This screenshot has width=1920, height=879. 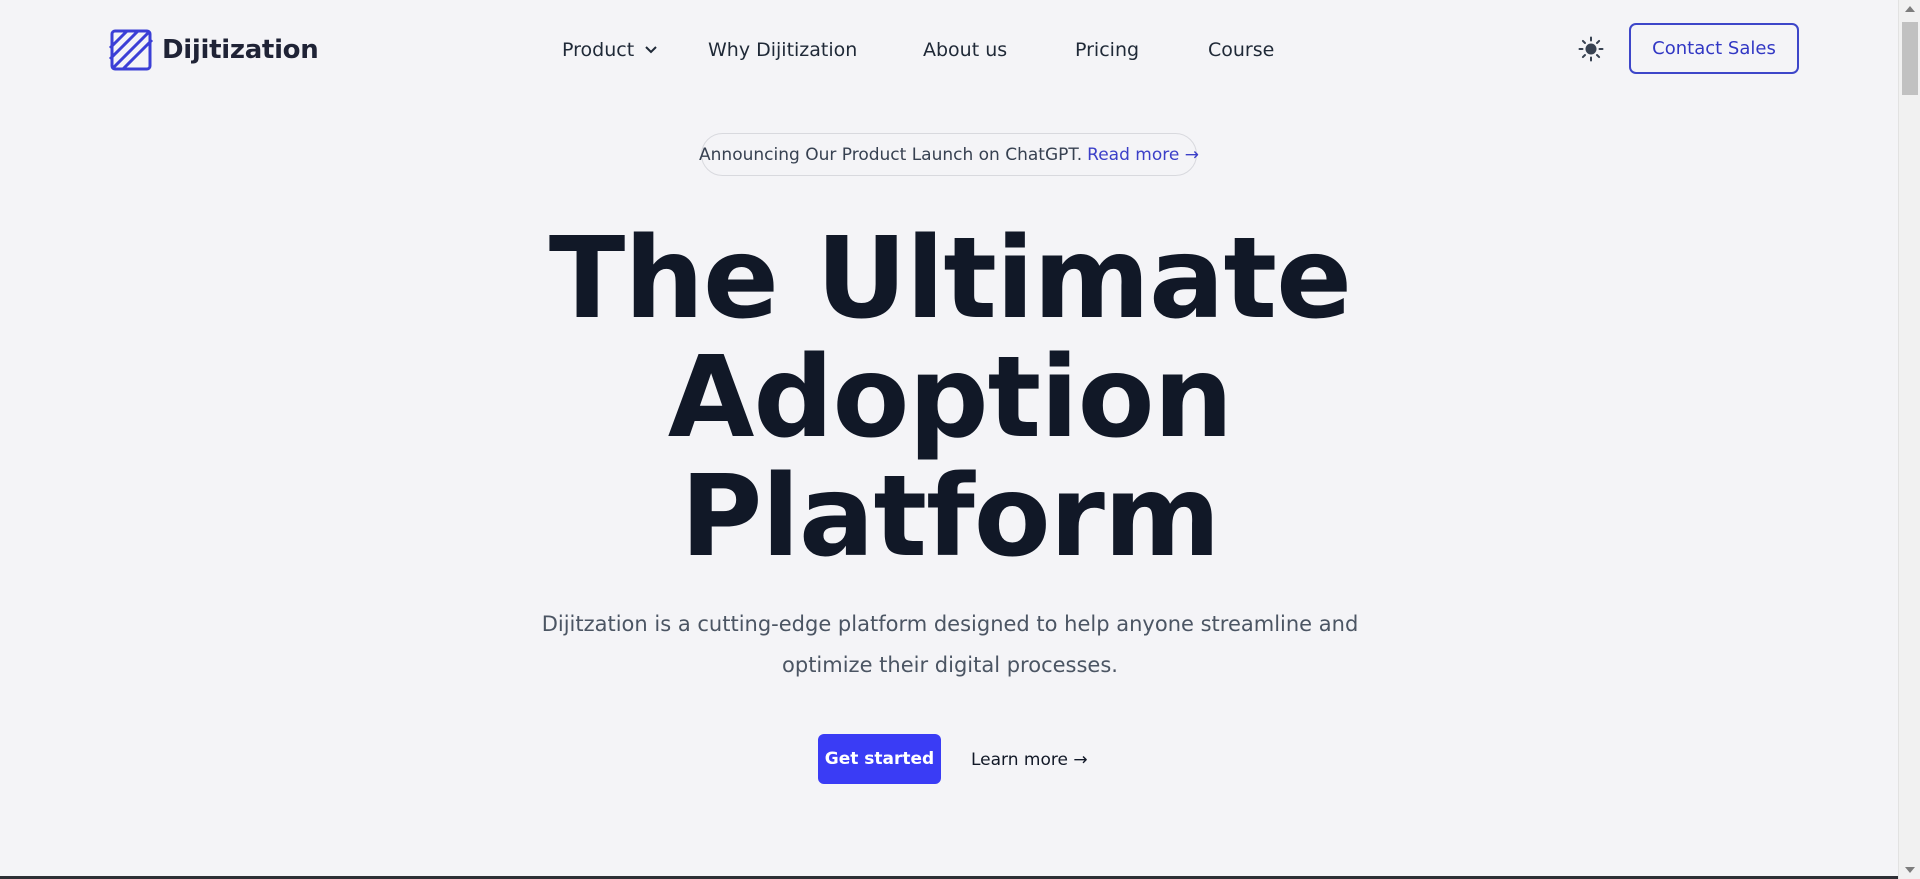 I want to click on nav-item-about-us: About us, so click(x=965, y=50).